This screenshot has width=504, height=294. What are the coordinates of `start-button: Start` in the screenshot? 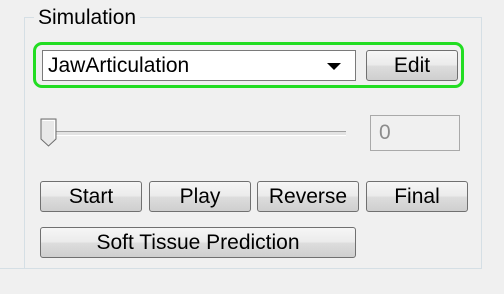 It's located at (91, 196).